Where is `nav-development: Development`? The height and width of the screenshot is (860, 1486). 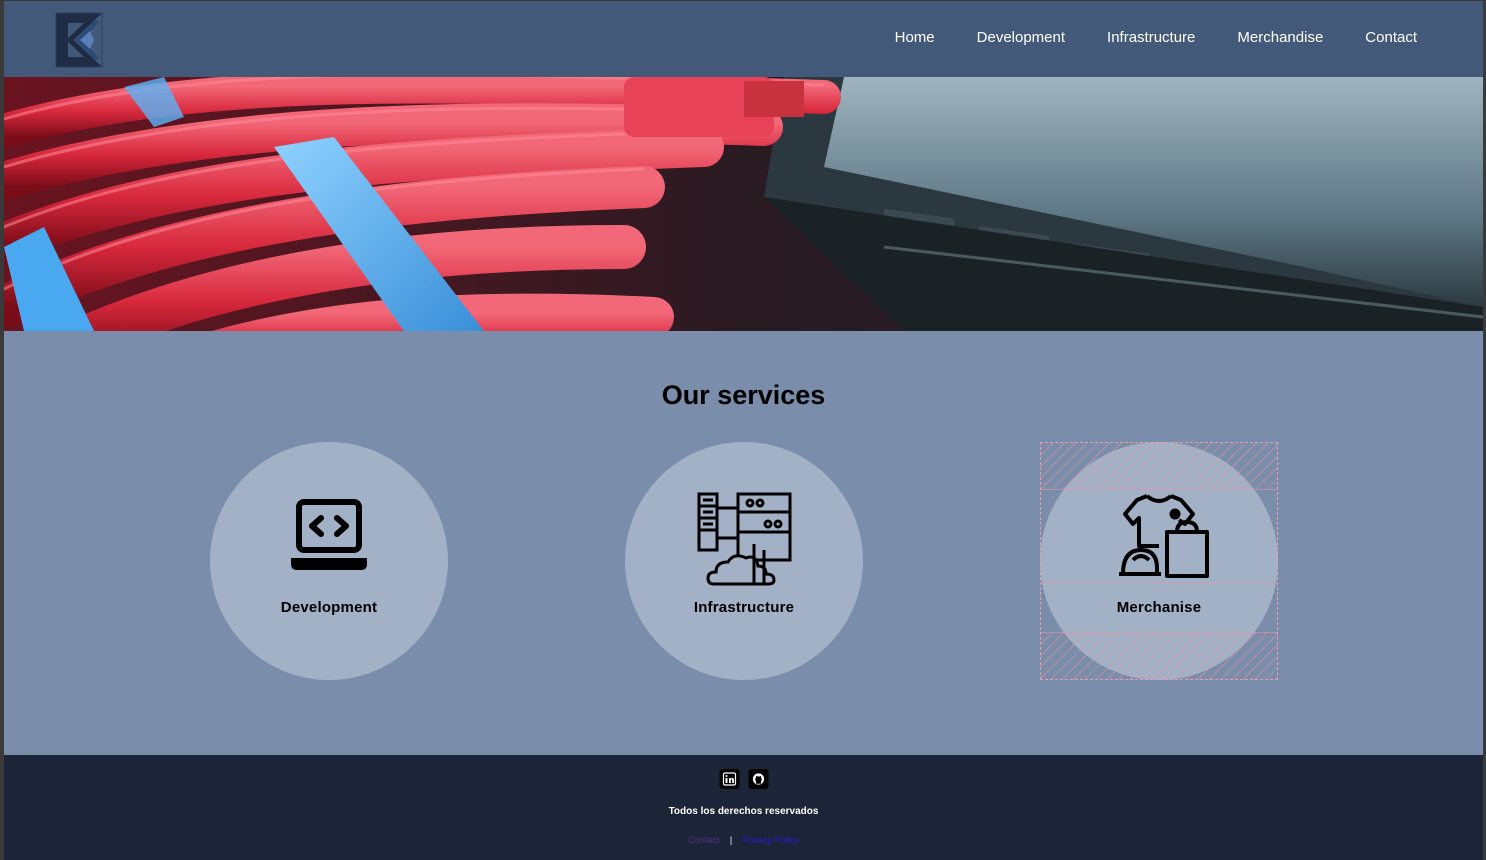 nav-development: Development is located at coordinates (1021, 37).